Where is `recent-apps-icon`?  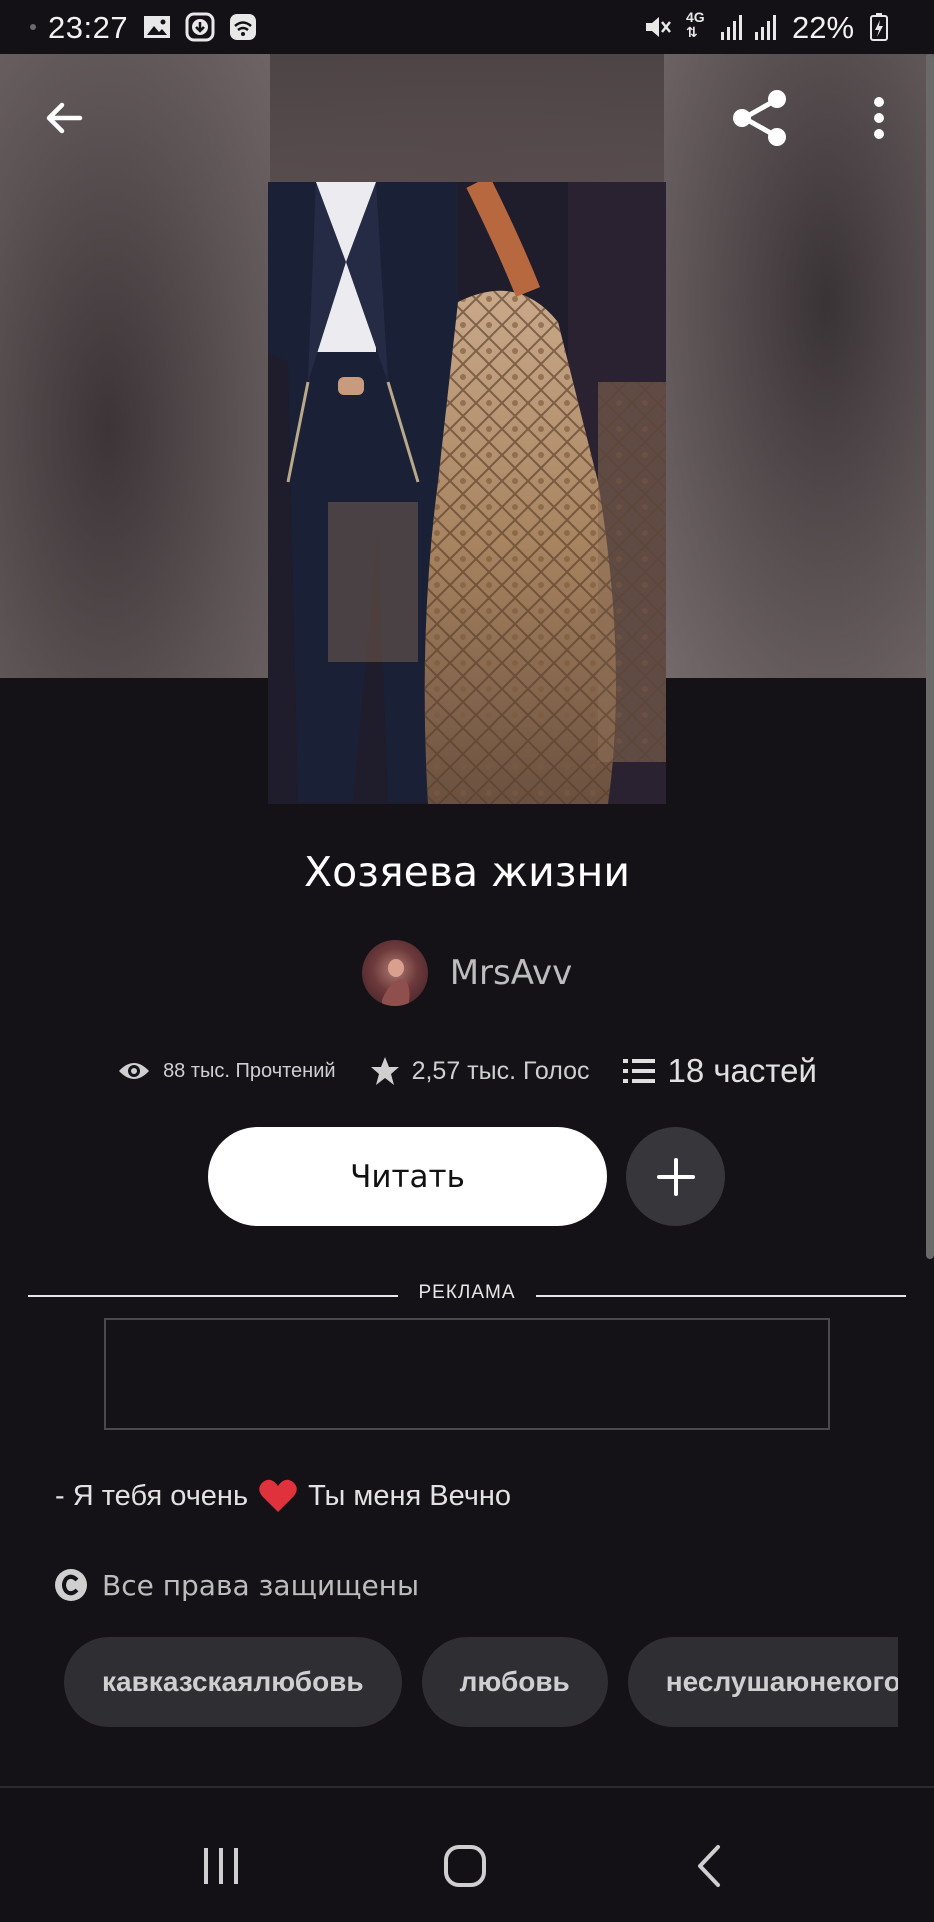 recent-apps-icon is located at coordinates (221, 1866).